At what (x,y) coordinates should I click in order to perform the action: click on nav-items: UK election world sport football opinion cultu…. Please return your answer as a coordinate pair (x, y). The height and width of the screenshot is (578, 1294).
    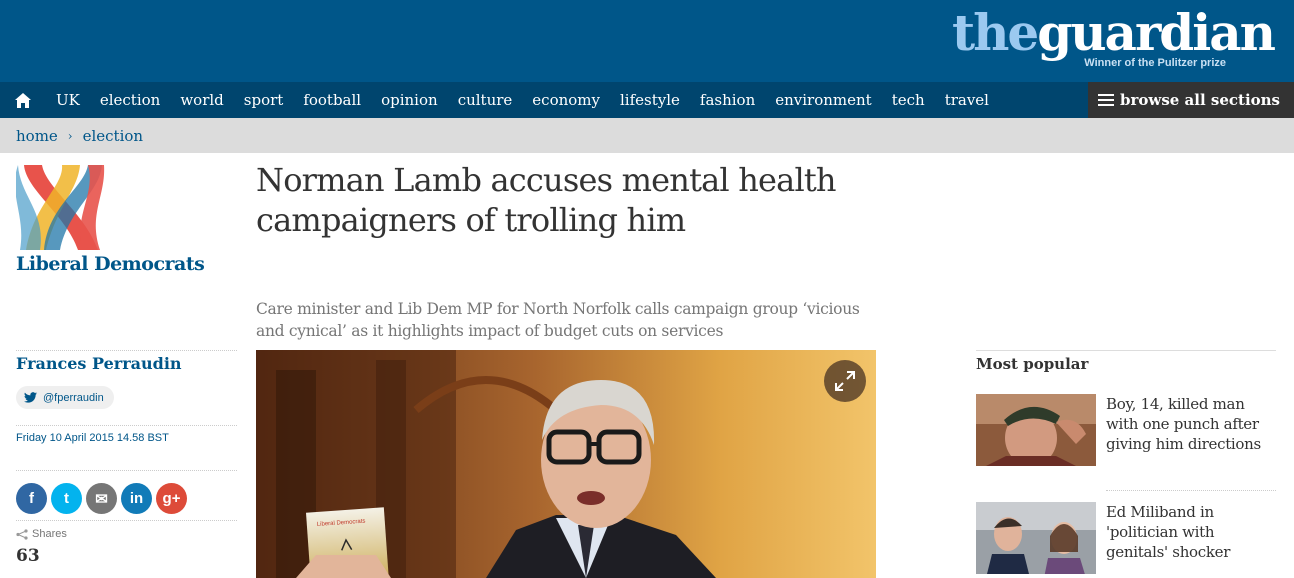
    Looking at the image, I should click on (522, 100).